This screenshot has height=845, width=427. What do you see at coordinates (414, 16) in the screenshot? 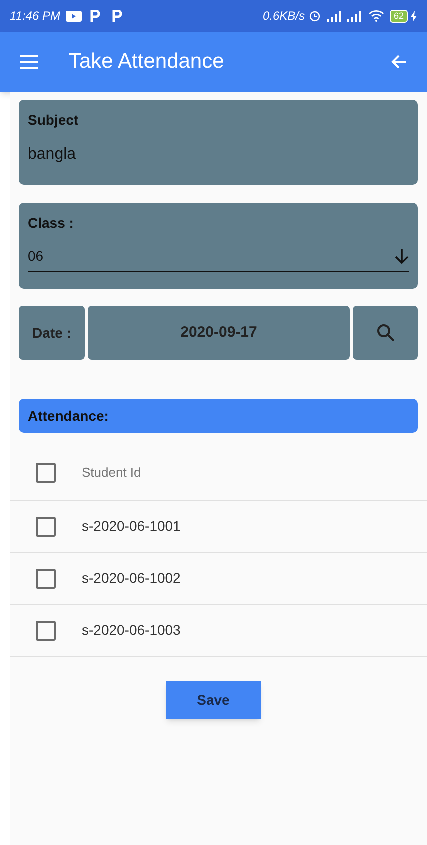
I see `charging-icon` at bounding box center [414, 16].